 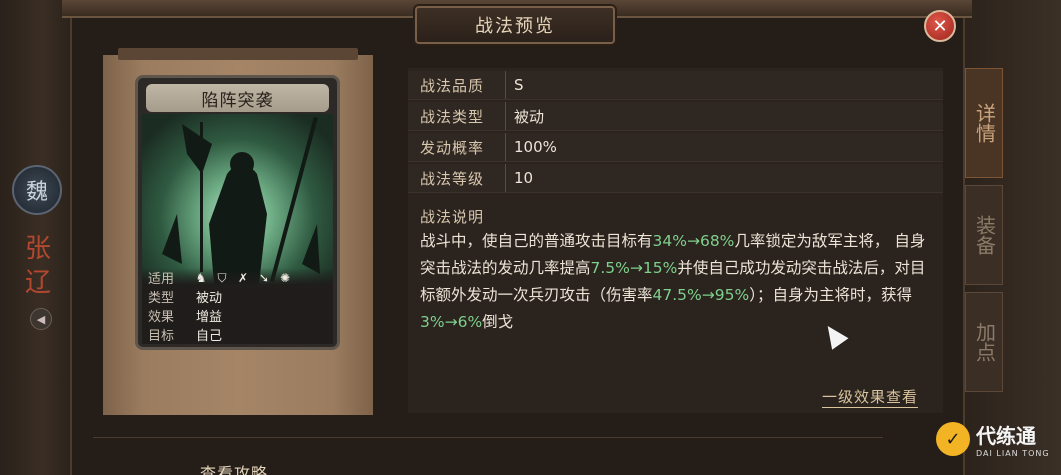 What do you see at coordinates (37, 249) in the screenshot?
I see `hero-name-char-1: 张` at bounding box center [37, 249].